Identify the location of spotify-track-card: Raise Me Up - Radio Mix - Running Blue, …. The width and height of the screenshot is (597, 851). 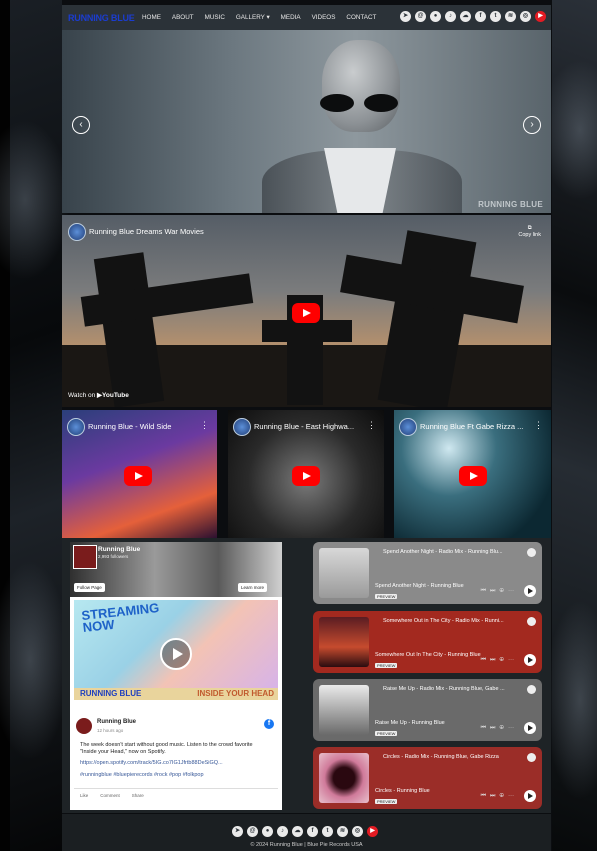
(427, 710).